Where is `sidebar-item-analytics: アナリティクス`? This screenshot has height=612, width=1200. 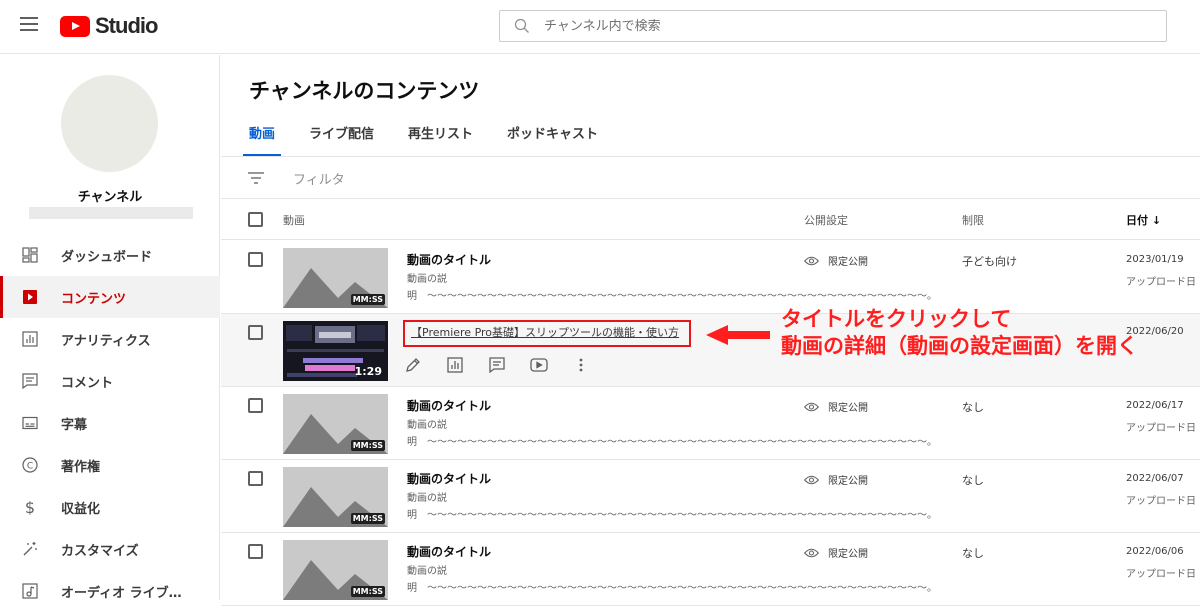
sidebar-item-analytics: アナリティクス is located at coordinates (110, 339).